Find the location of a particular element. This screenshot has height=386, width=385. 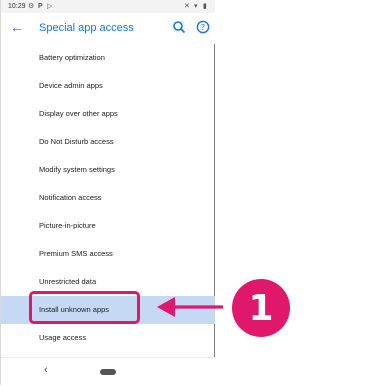

settings-icon: ⚙ is located at coordinates (31, 6).